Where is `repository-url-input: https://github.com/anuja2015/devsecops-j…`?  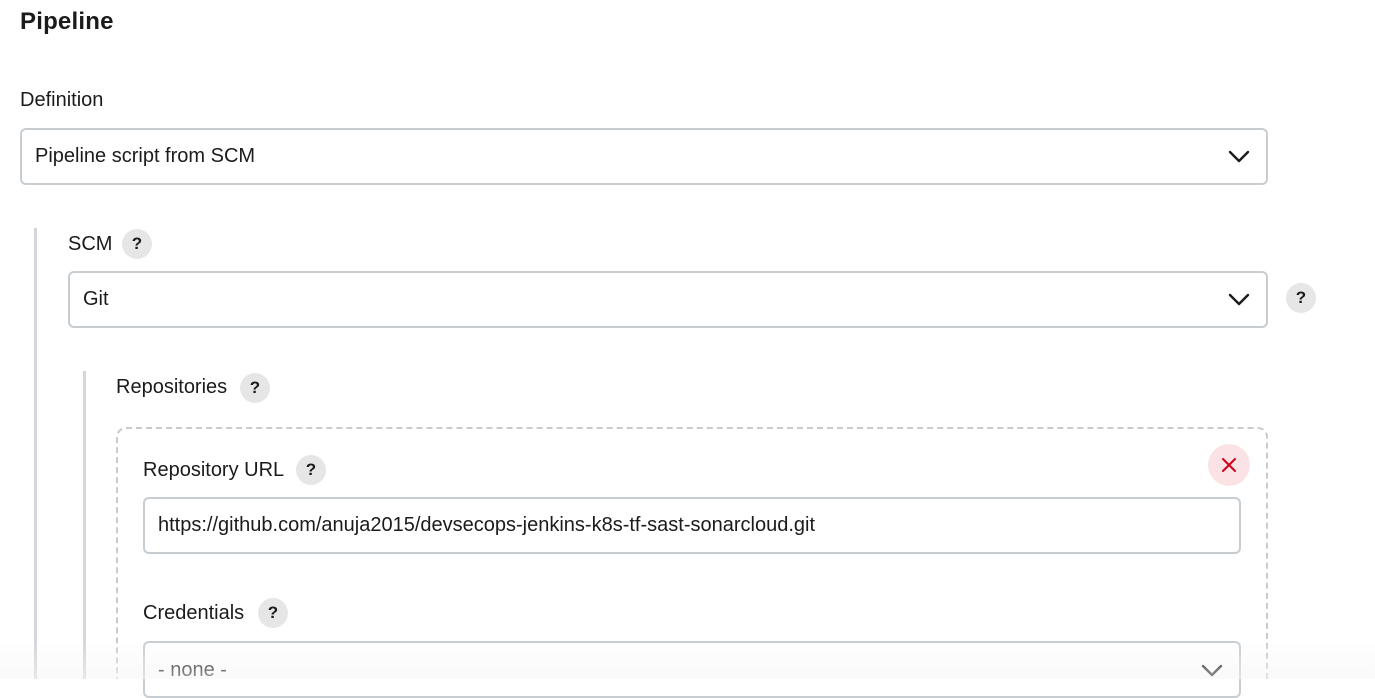
repository-url-input: https://github.com/anuja2015/devsecops-j… is located at coordinates (692, 525).